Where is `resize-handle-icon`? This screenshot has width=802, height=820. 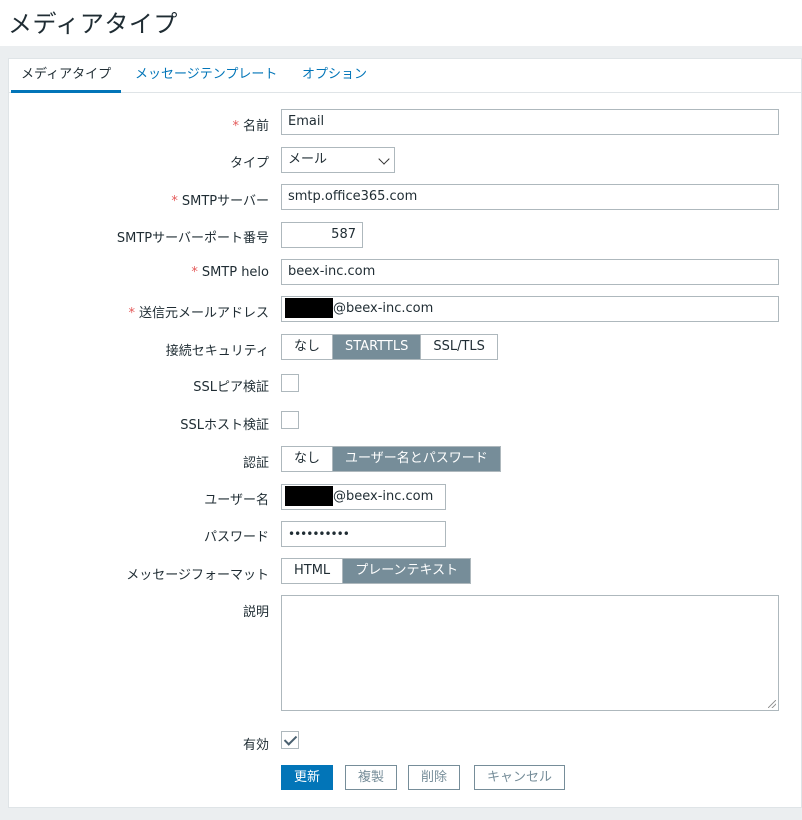 resize-handle-icon is located at coordinates (772, 704).